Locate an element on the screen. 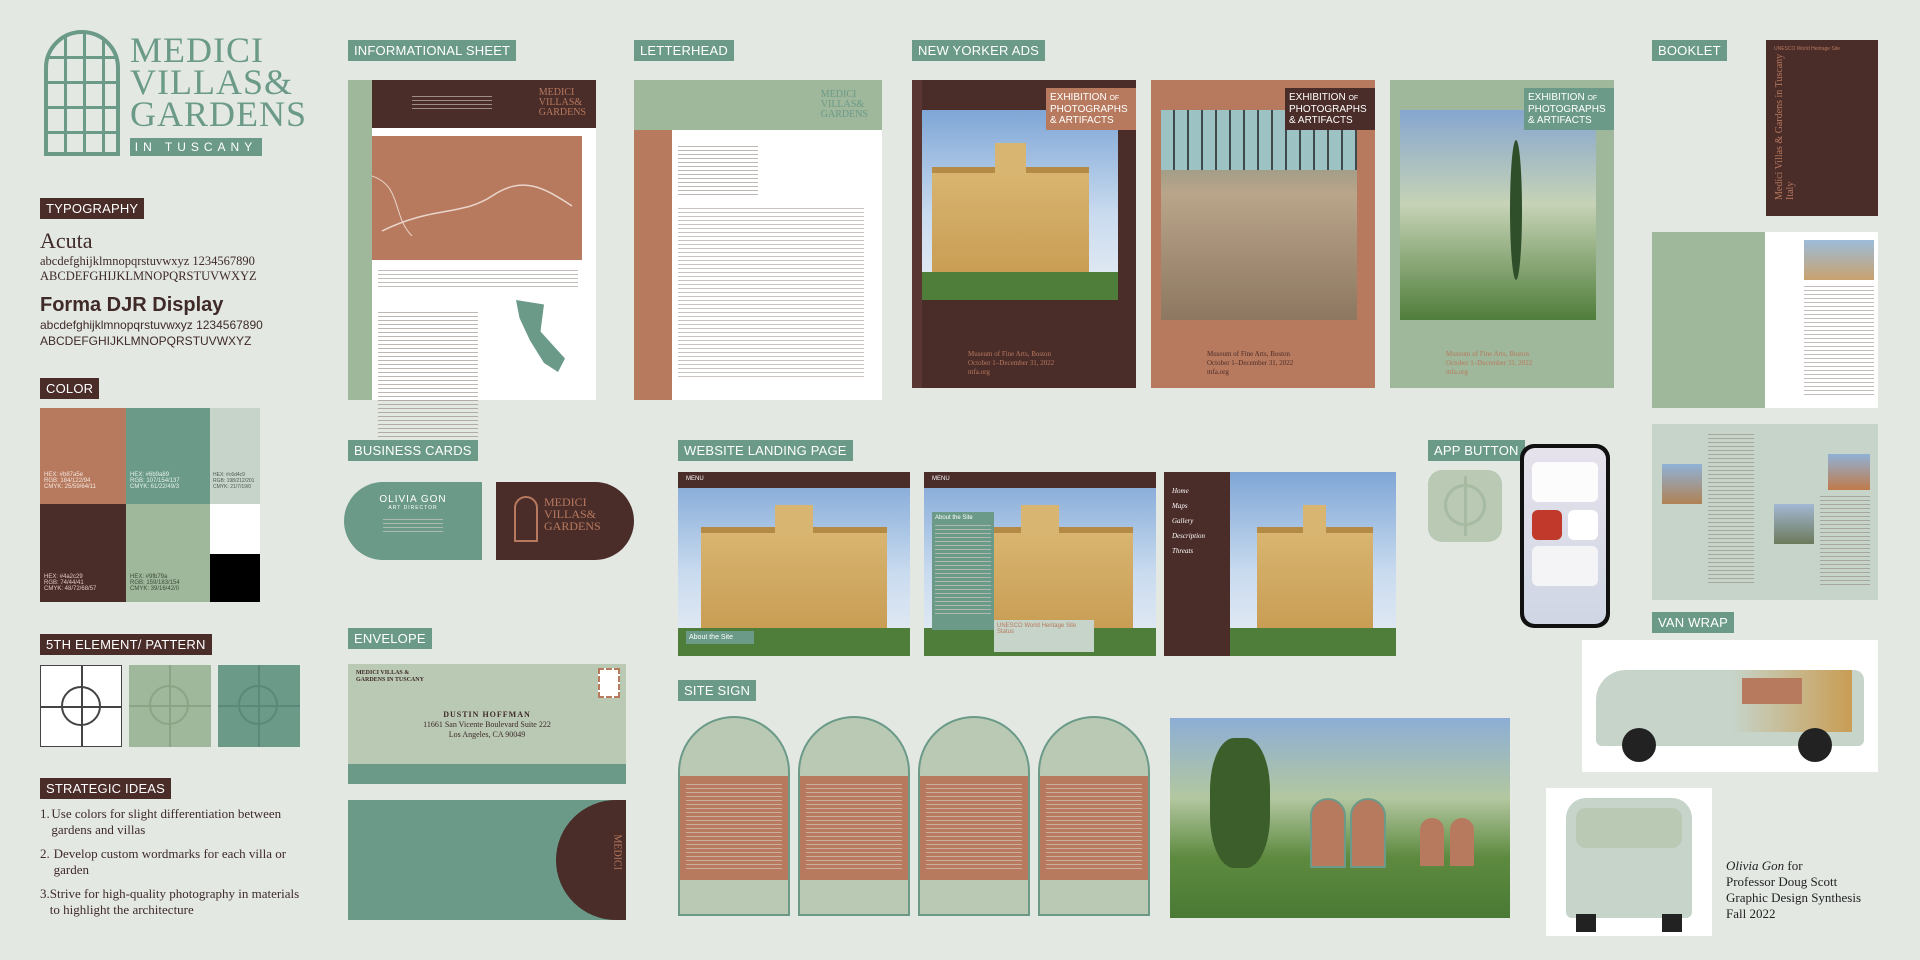  nav-home: Home is located at coordinates (1197, 491).